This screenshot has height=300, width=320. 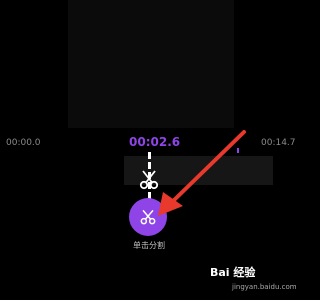 What do you see at coordinates (264, 287) in the screenshot?
I see `watermark-url: jingyan.baidu.com` at bounding box center [264, 287].